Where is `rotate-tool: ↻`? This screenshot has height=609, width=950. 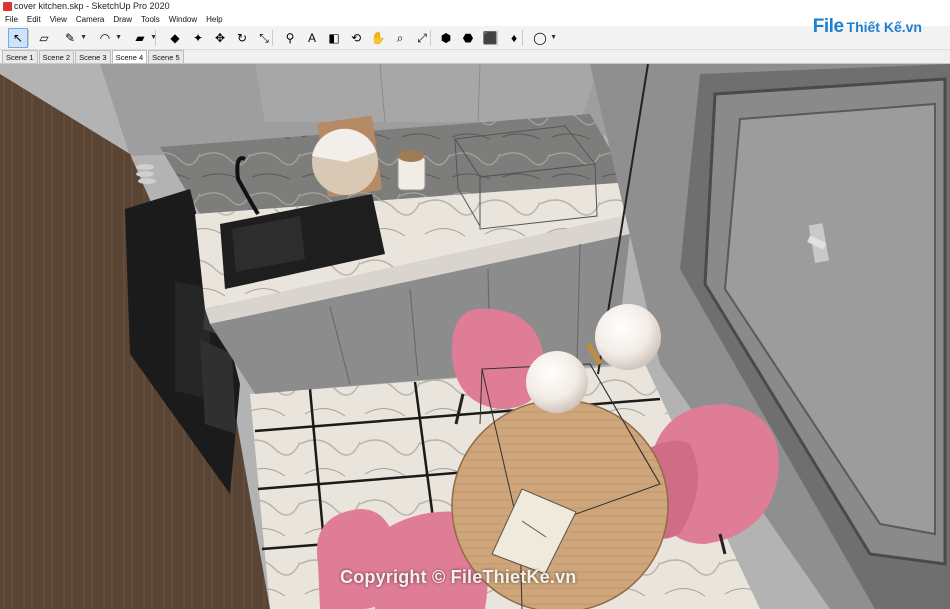 rotate-tool: ↻ is located at coordinates (242, 38).